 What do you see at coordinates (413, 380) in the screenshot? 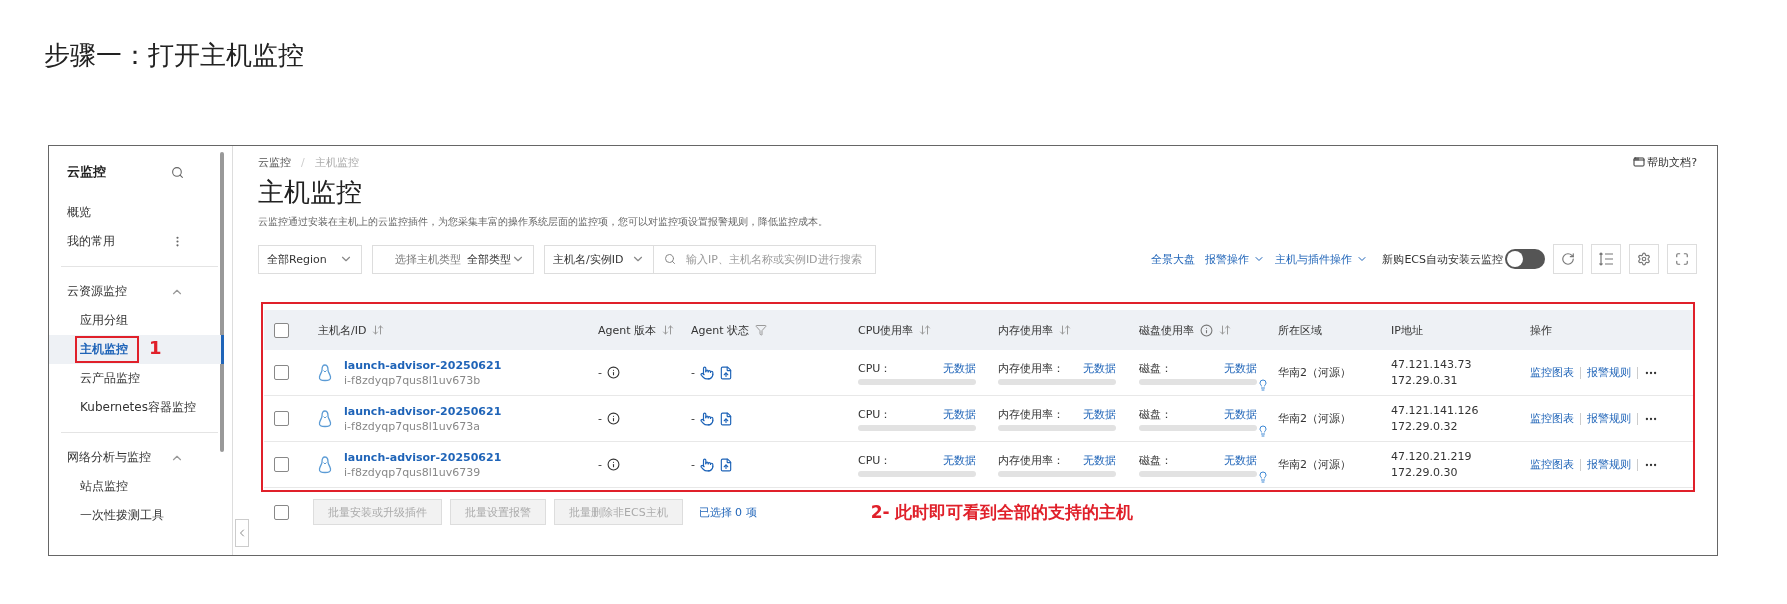
I see `instance-id: i-f8zdyqp7qus8l1uv673b` at bounding box center [413, 380].